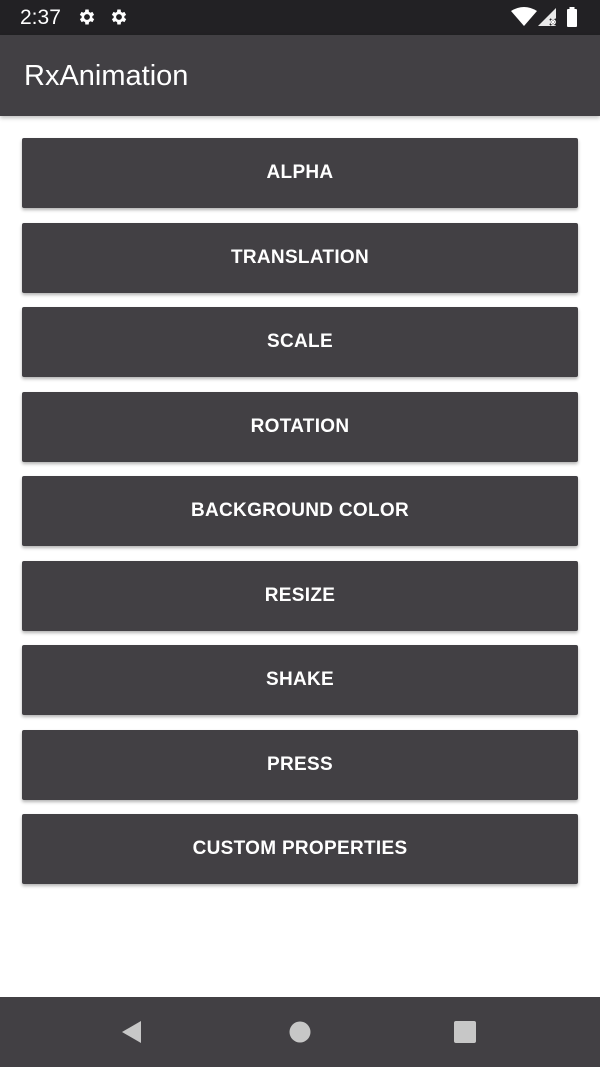 The height and width of the screenshot is (1067, 600). I want to click on press-button: PRESS, so click(300, 764).